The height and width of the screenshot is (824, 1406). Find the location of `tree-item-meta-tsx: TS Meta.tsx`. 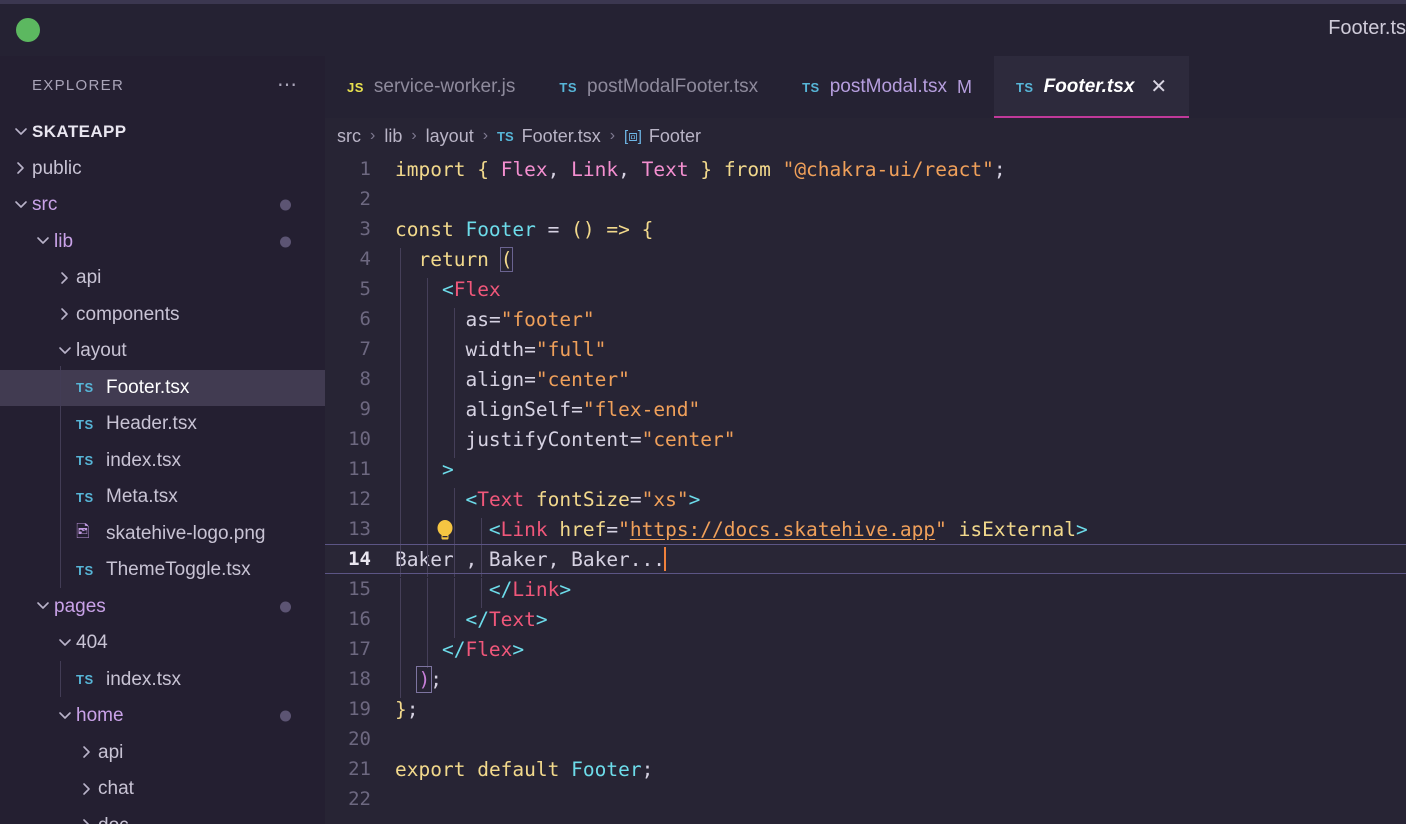

tree-item-meta-tsx: TS Meta.tsx is located at coordinates (162, 497).